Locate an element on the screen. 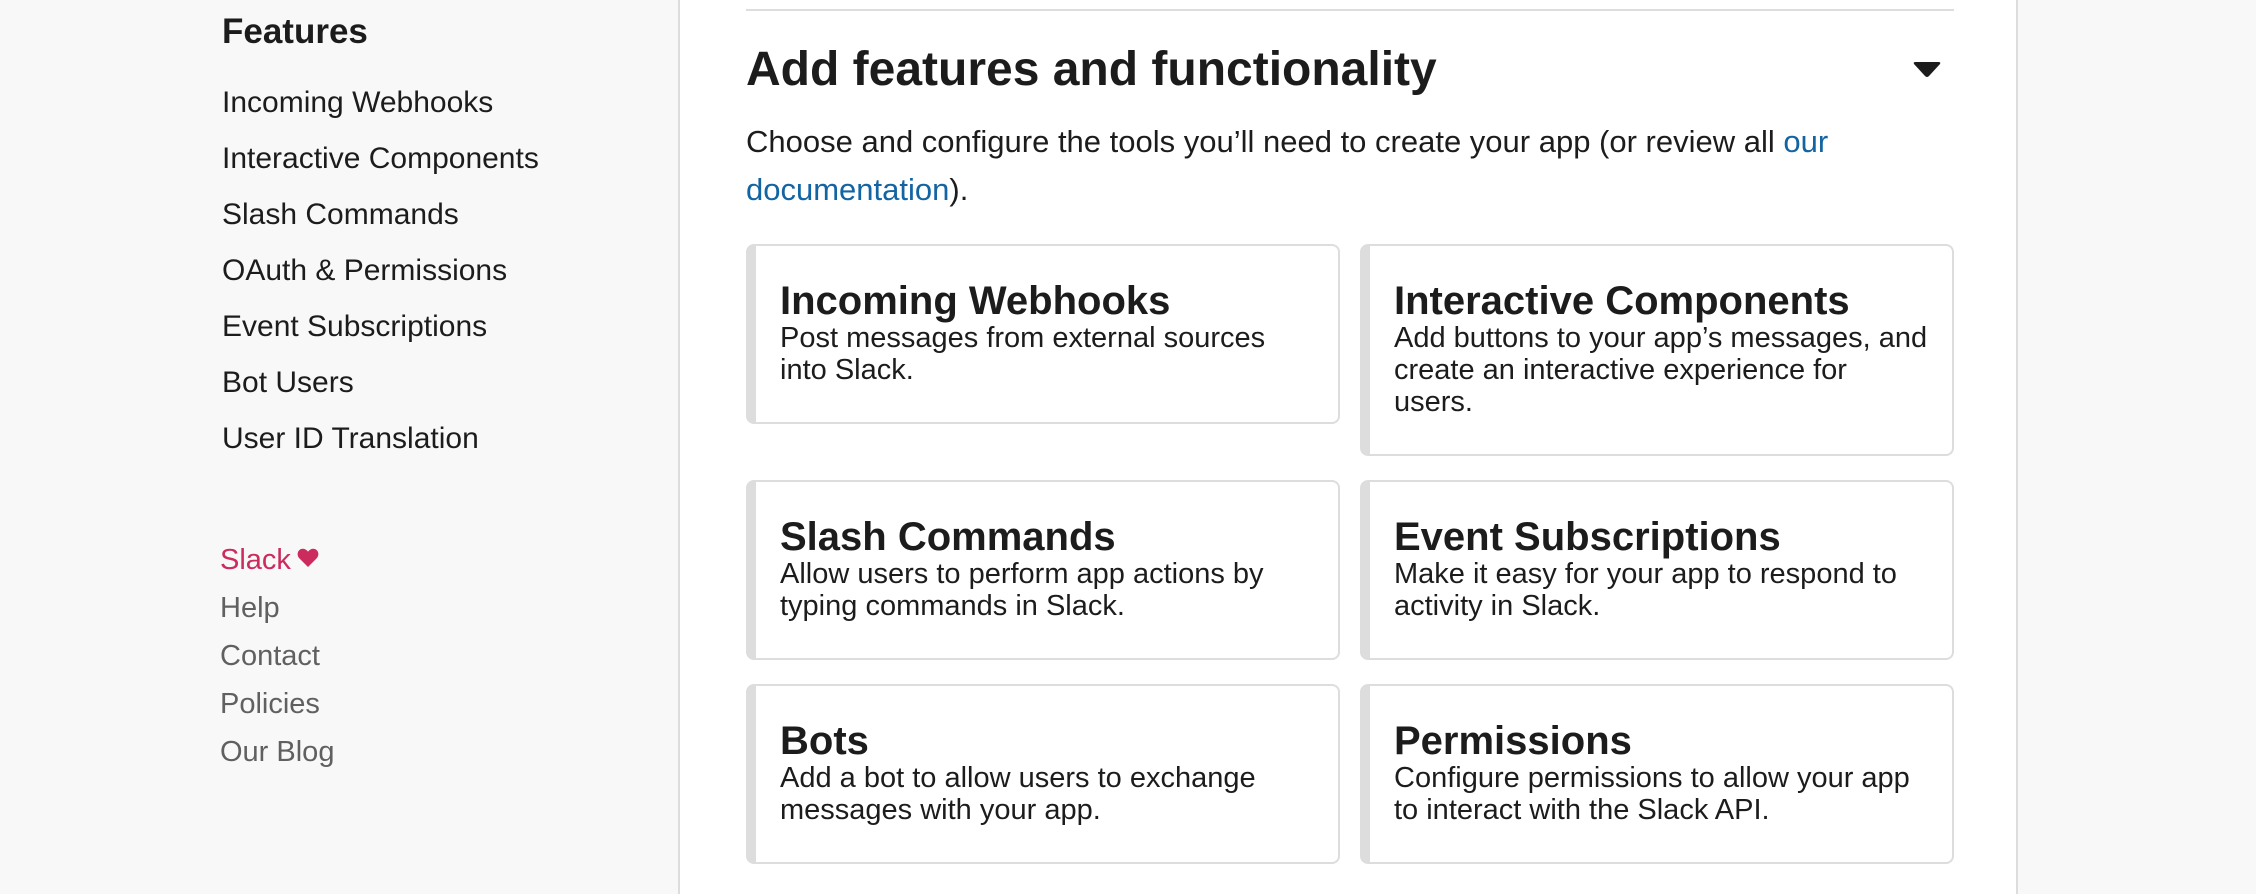  card-title: Event Subscriptions is located at coordinates (1587, 537).